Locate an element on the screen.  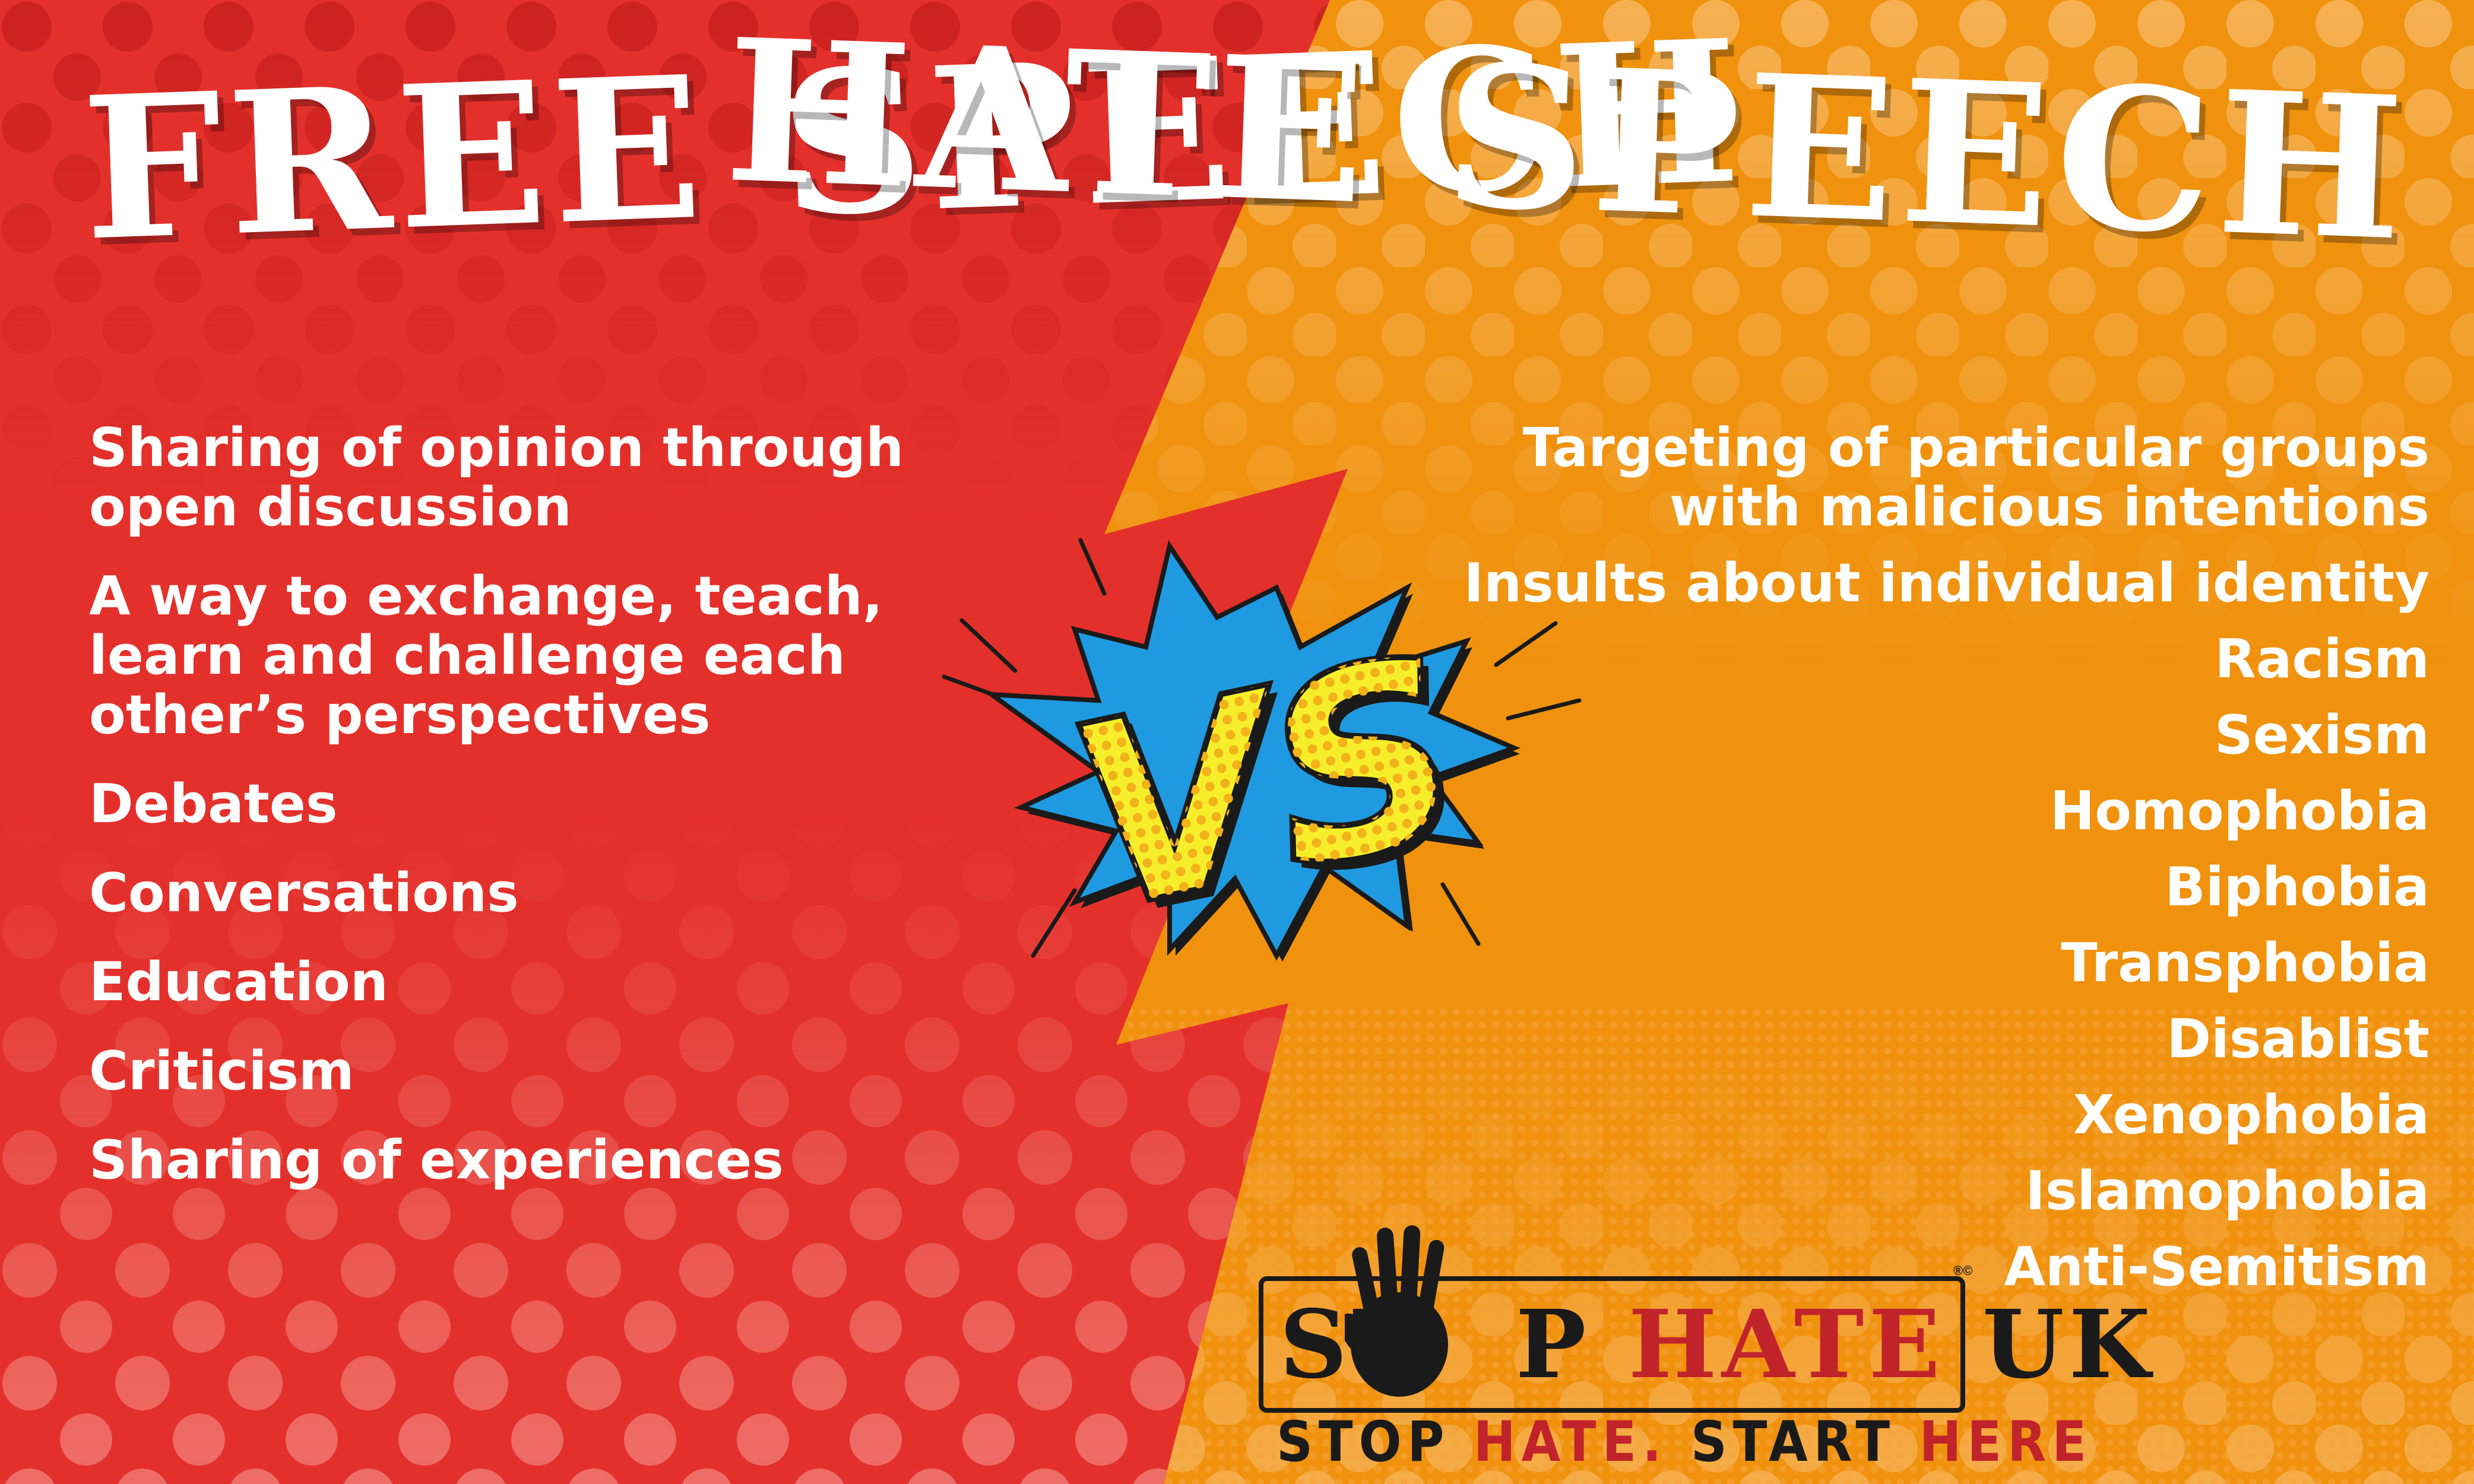
free-speech-item: Criticism is located at coordinates (221, 1071).